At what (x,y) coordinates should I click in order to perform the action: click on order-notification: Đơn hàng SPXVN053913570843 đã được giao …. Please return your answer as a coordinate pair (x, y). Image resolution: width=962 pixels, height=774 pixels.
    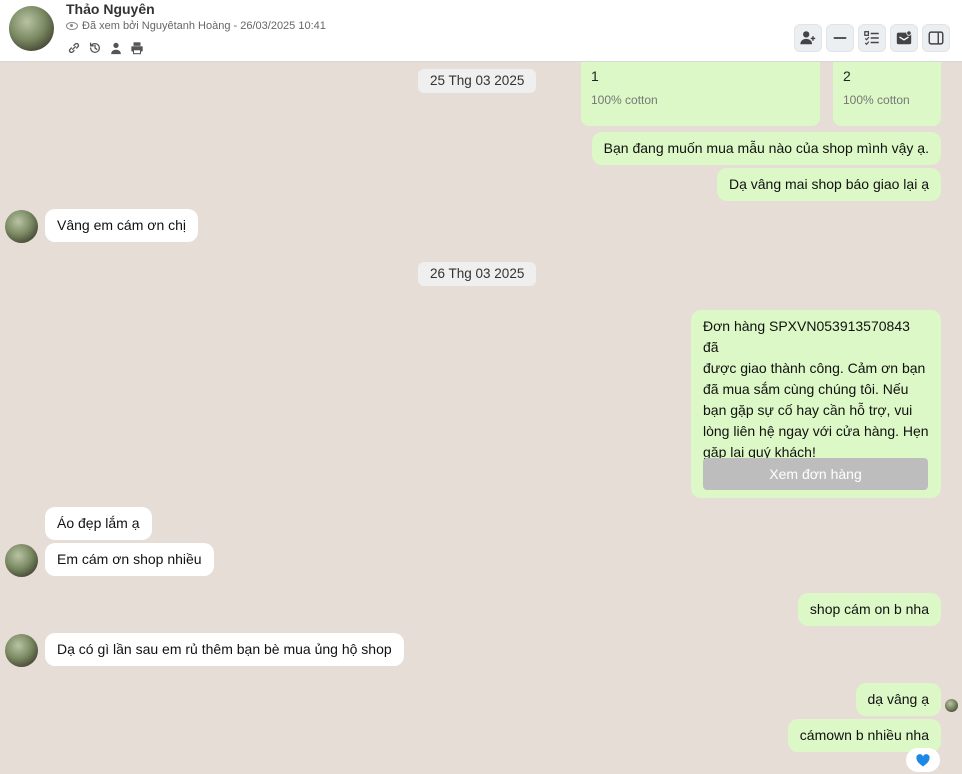
    Looking at the image, I should click on (816, 404).